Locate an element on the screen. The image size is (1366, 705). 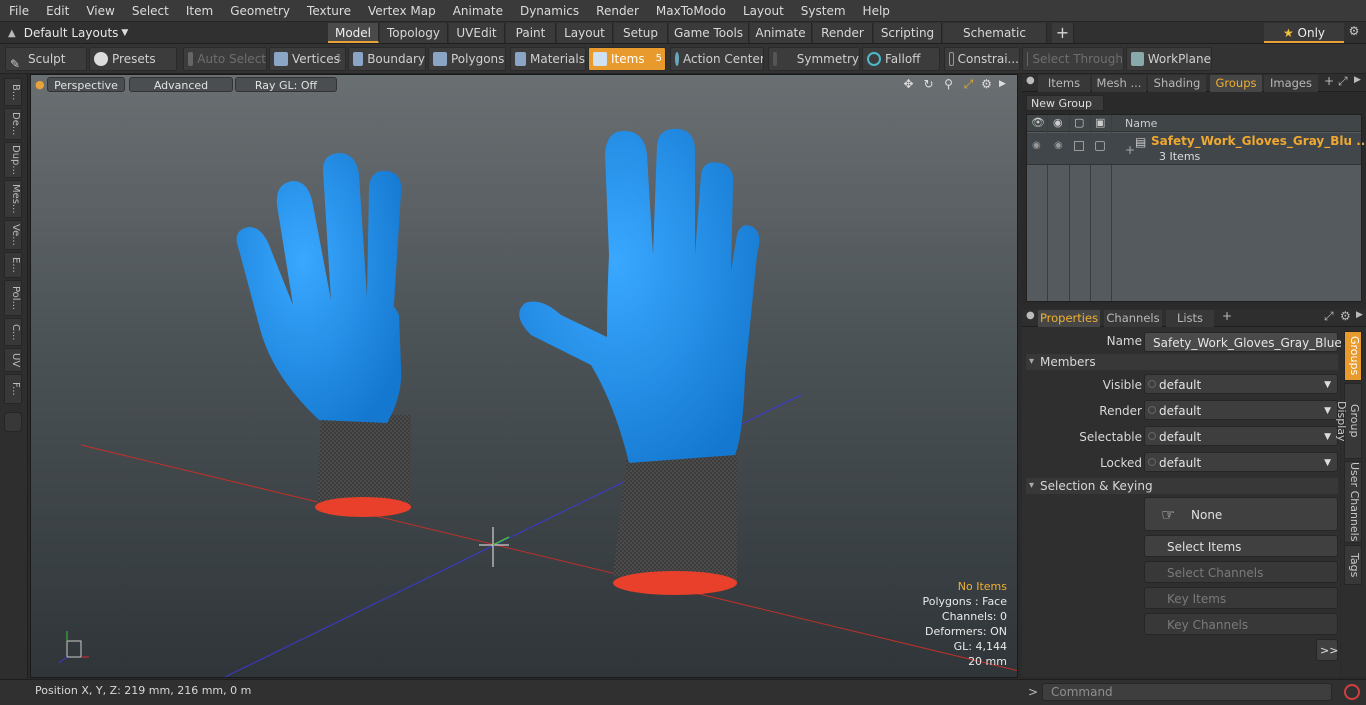
tab-groups: Groups is located at coordinates (1236, 83).